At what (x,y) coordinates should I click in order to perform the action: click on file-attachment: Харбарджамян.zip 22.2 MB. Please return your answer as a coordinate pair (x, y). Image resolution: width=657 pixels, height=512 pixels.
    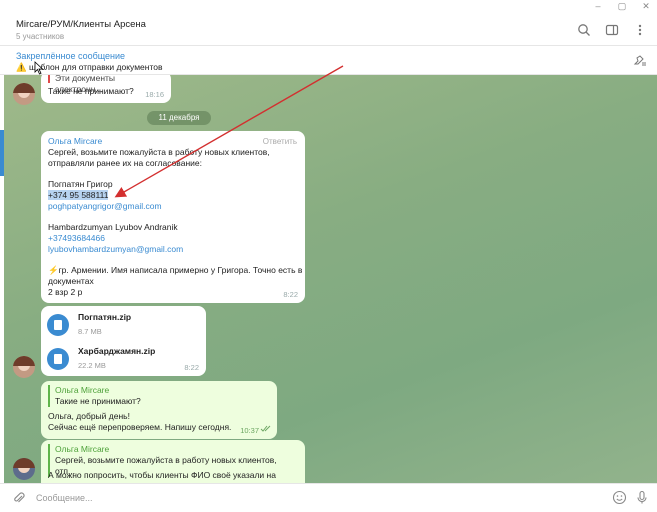
    Looking at the image, I should click on (101, 358).